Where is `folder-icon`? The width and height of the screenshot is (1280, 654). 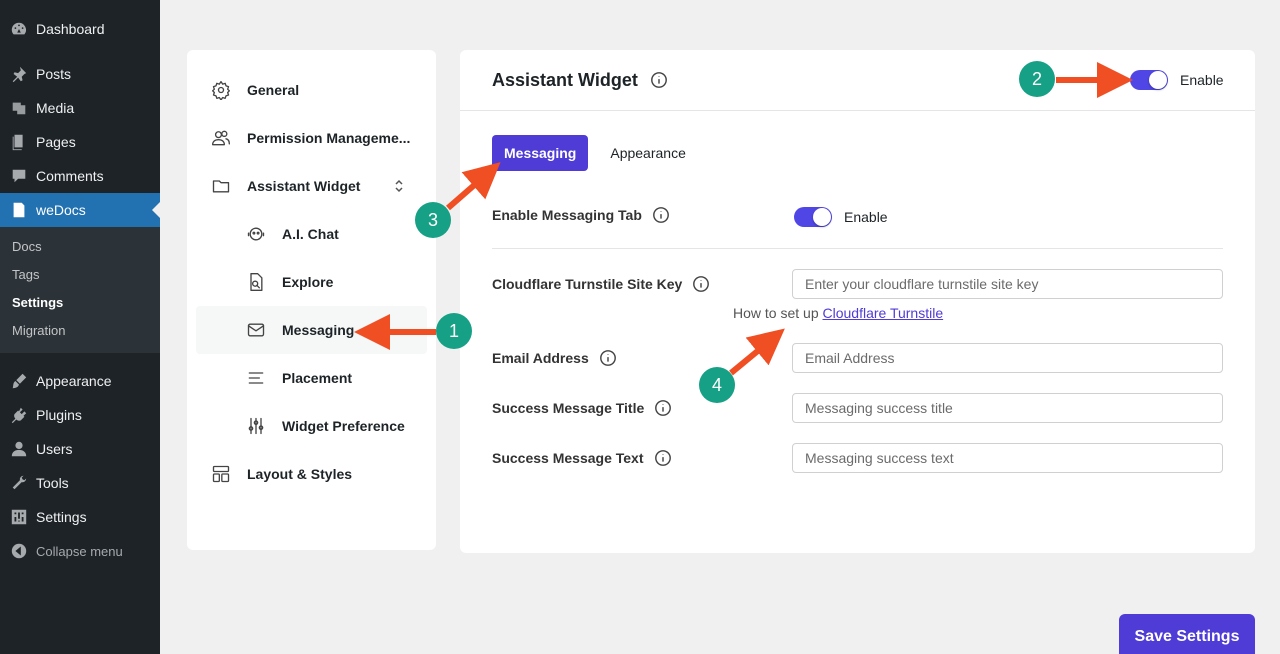 folder-icon is located at coordinates (221, 186).